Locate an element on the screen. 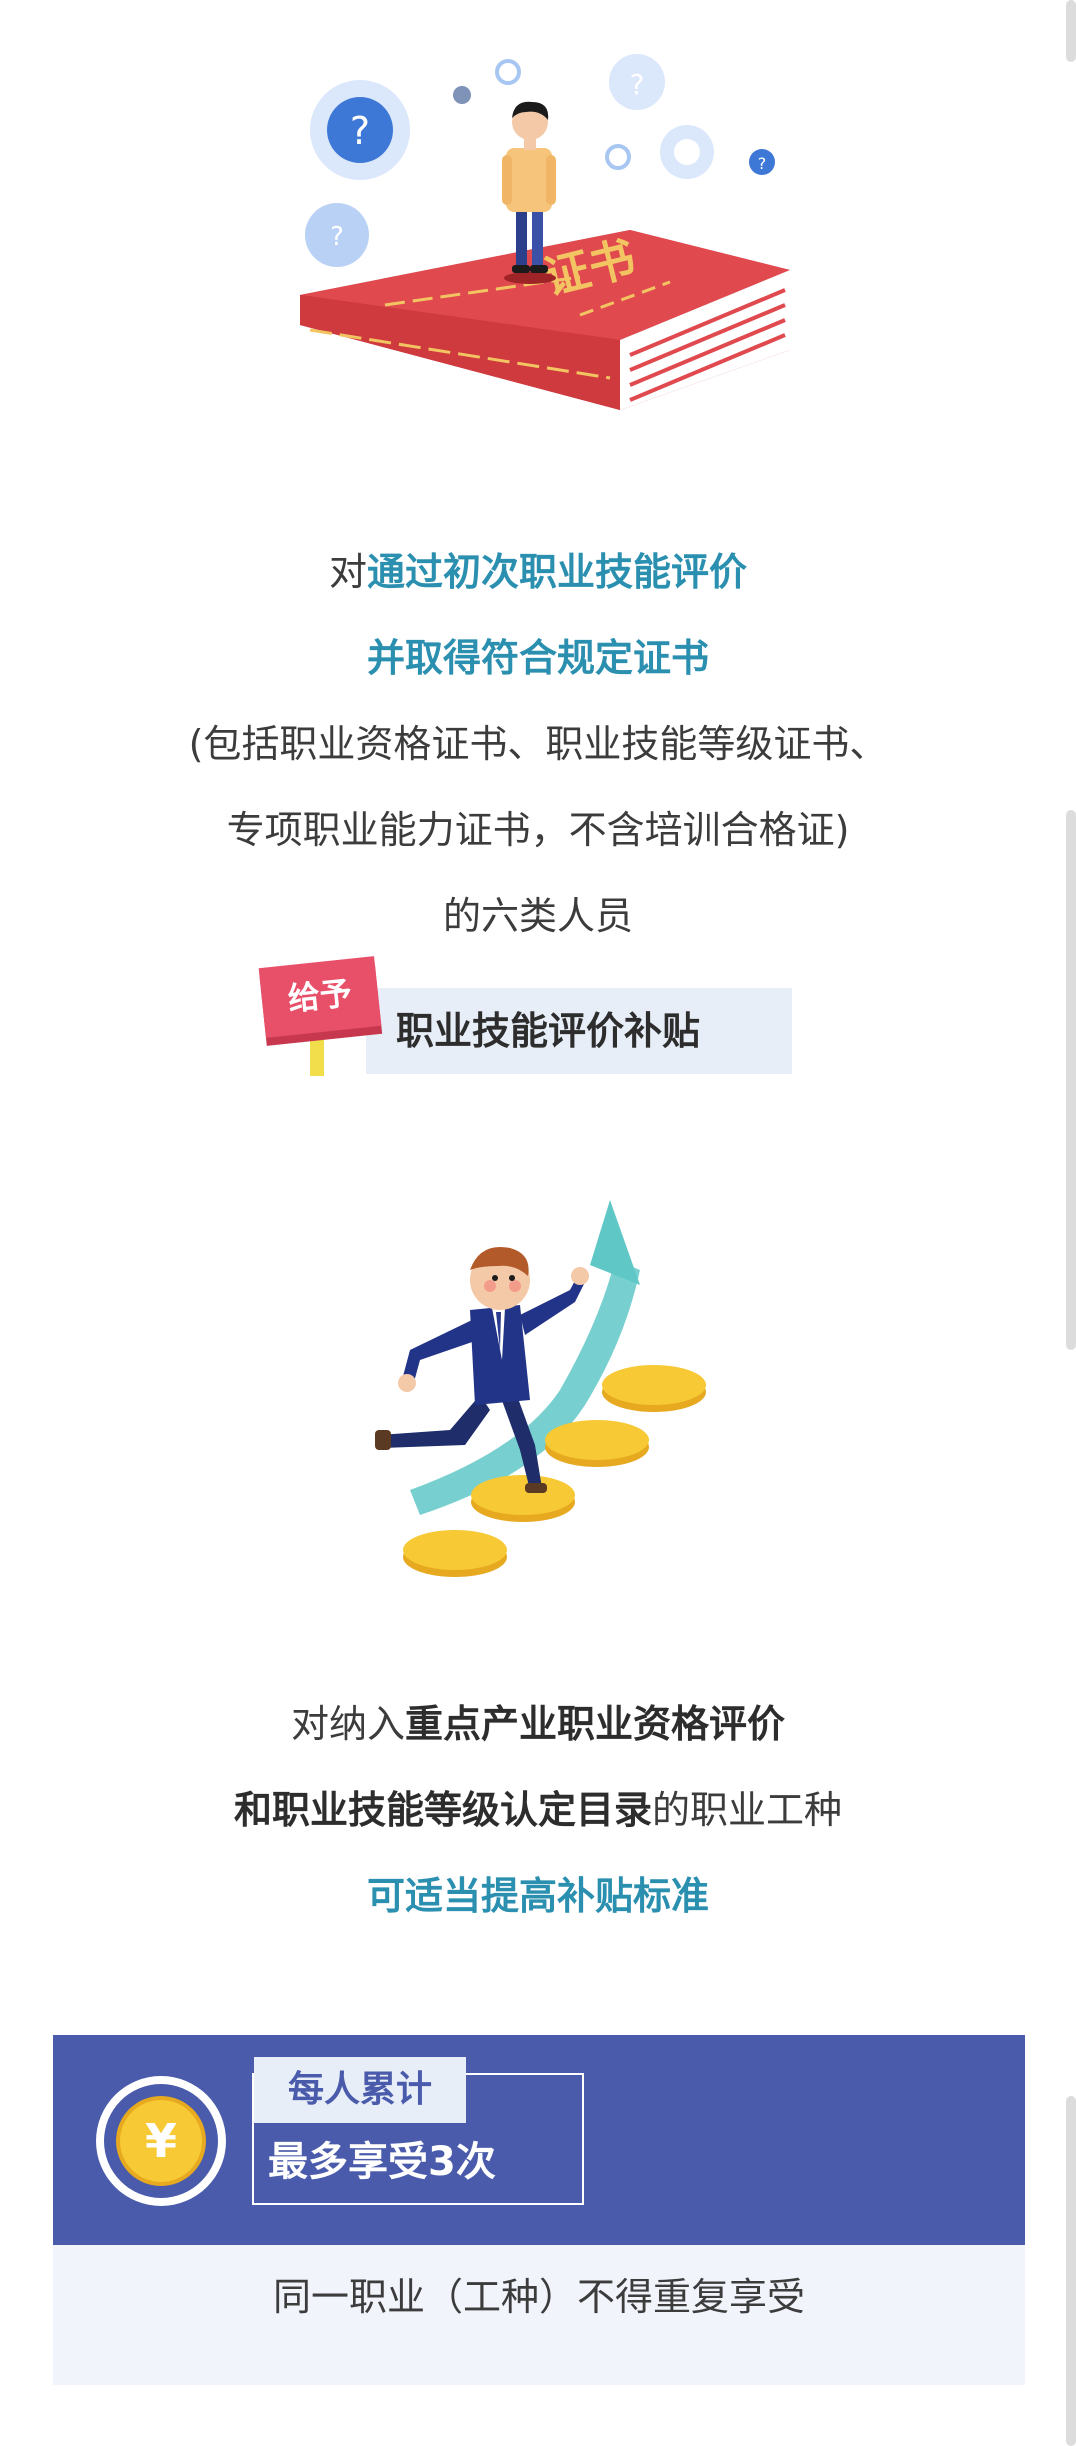 The height and width of the screenshot is (2446, 1076). subsidy-banner: 职业技能评价补贴 is located at coordinates (579, 1031).